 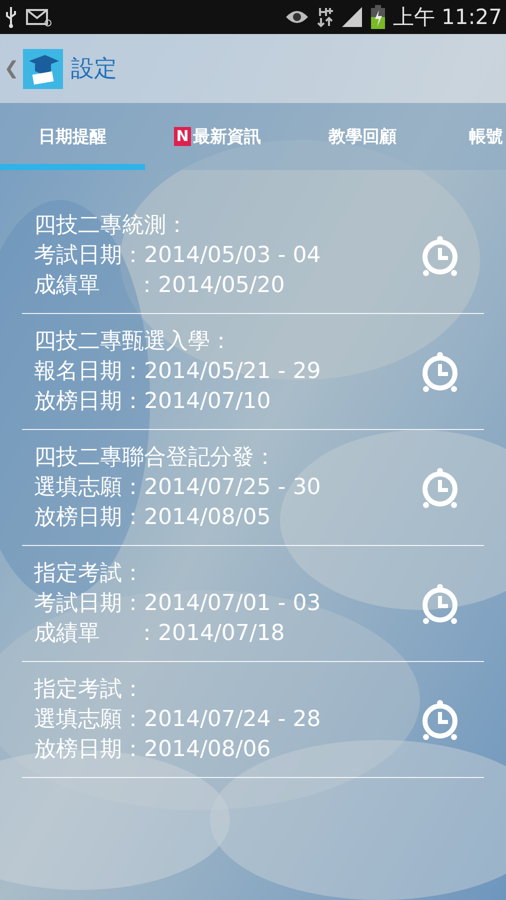 What do you see at coordinates (160, 286) in the screenshot?
I see `reminder-date: 成績單 ：2014/05/20` at bounding box center [160, 286].